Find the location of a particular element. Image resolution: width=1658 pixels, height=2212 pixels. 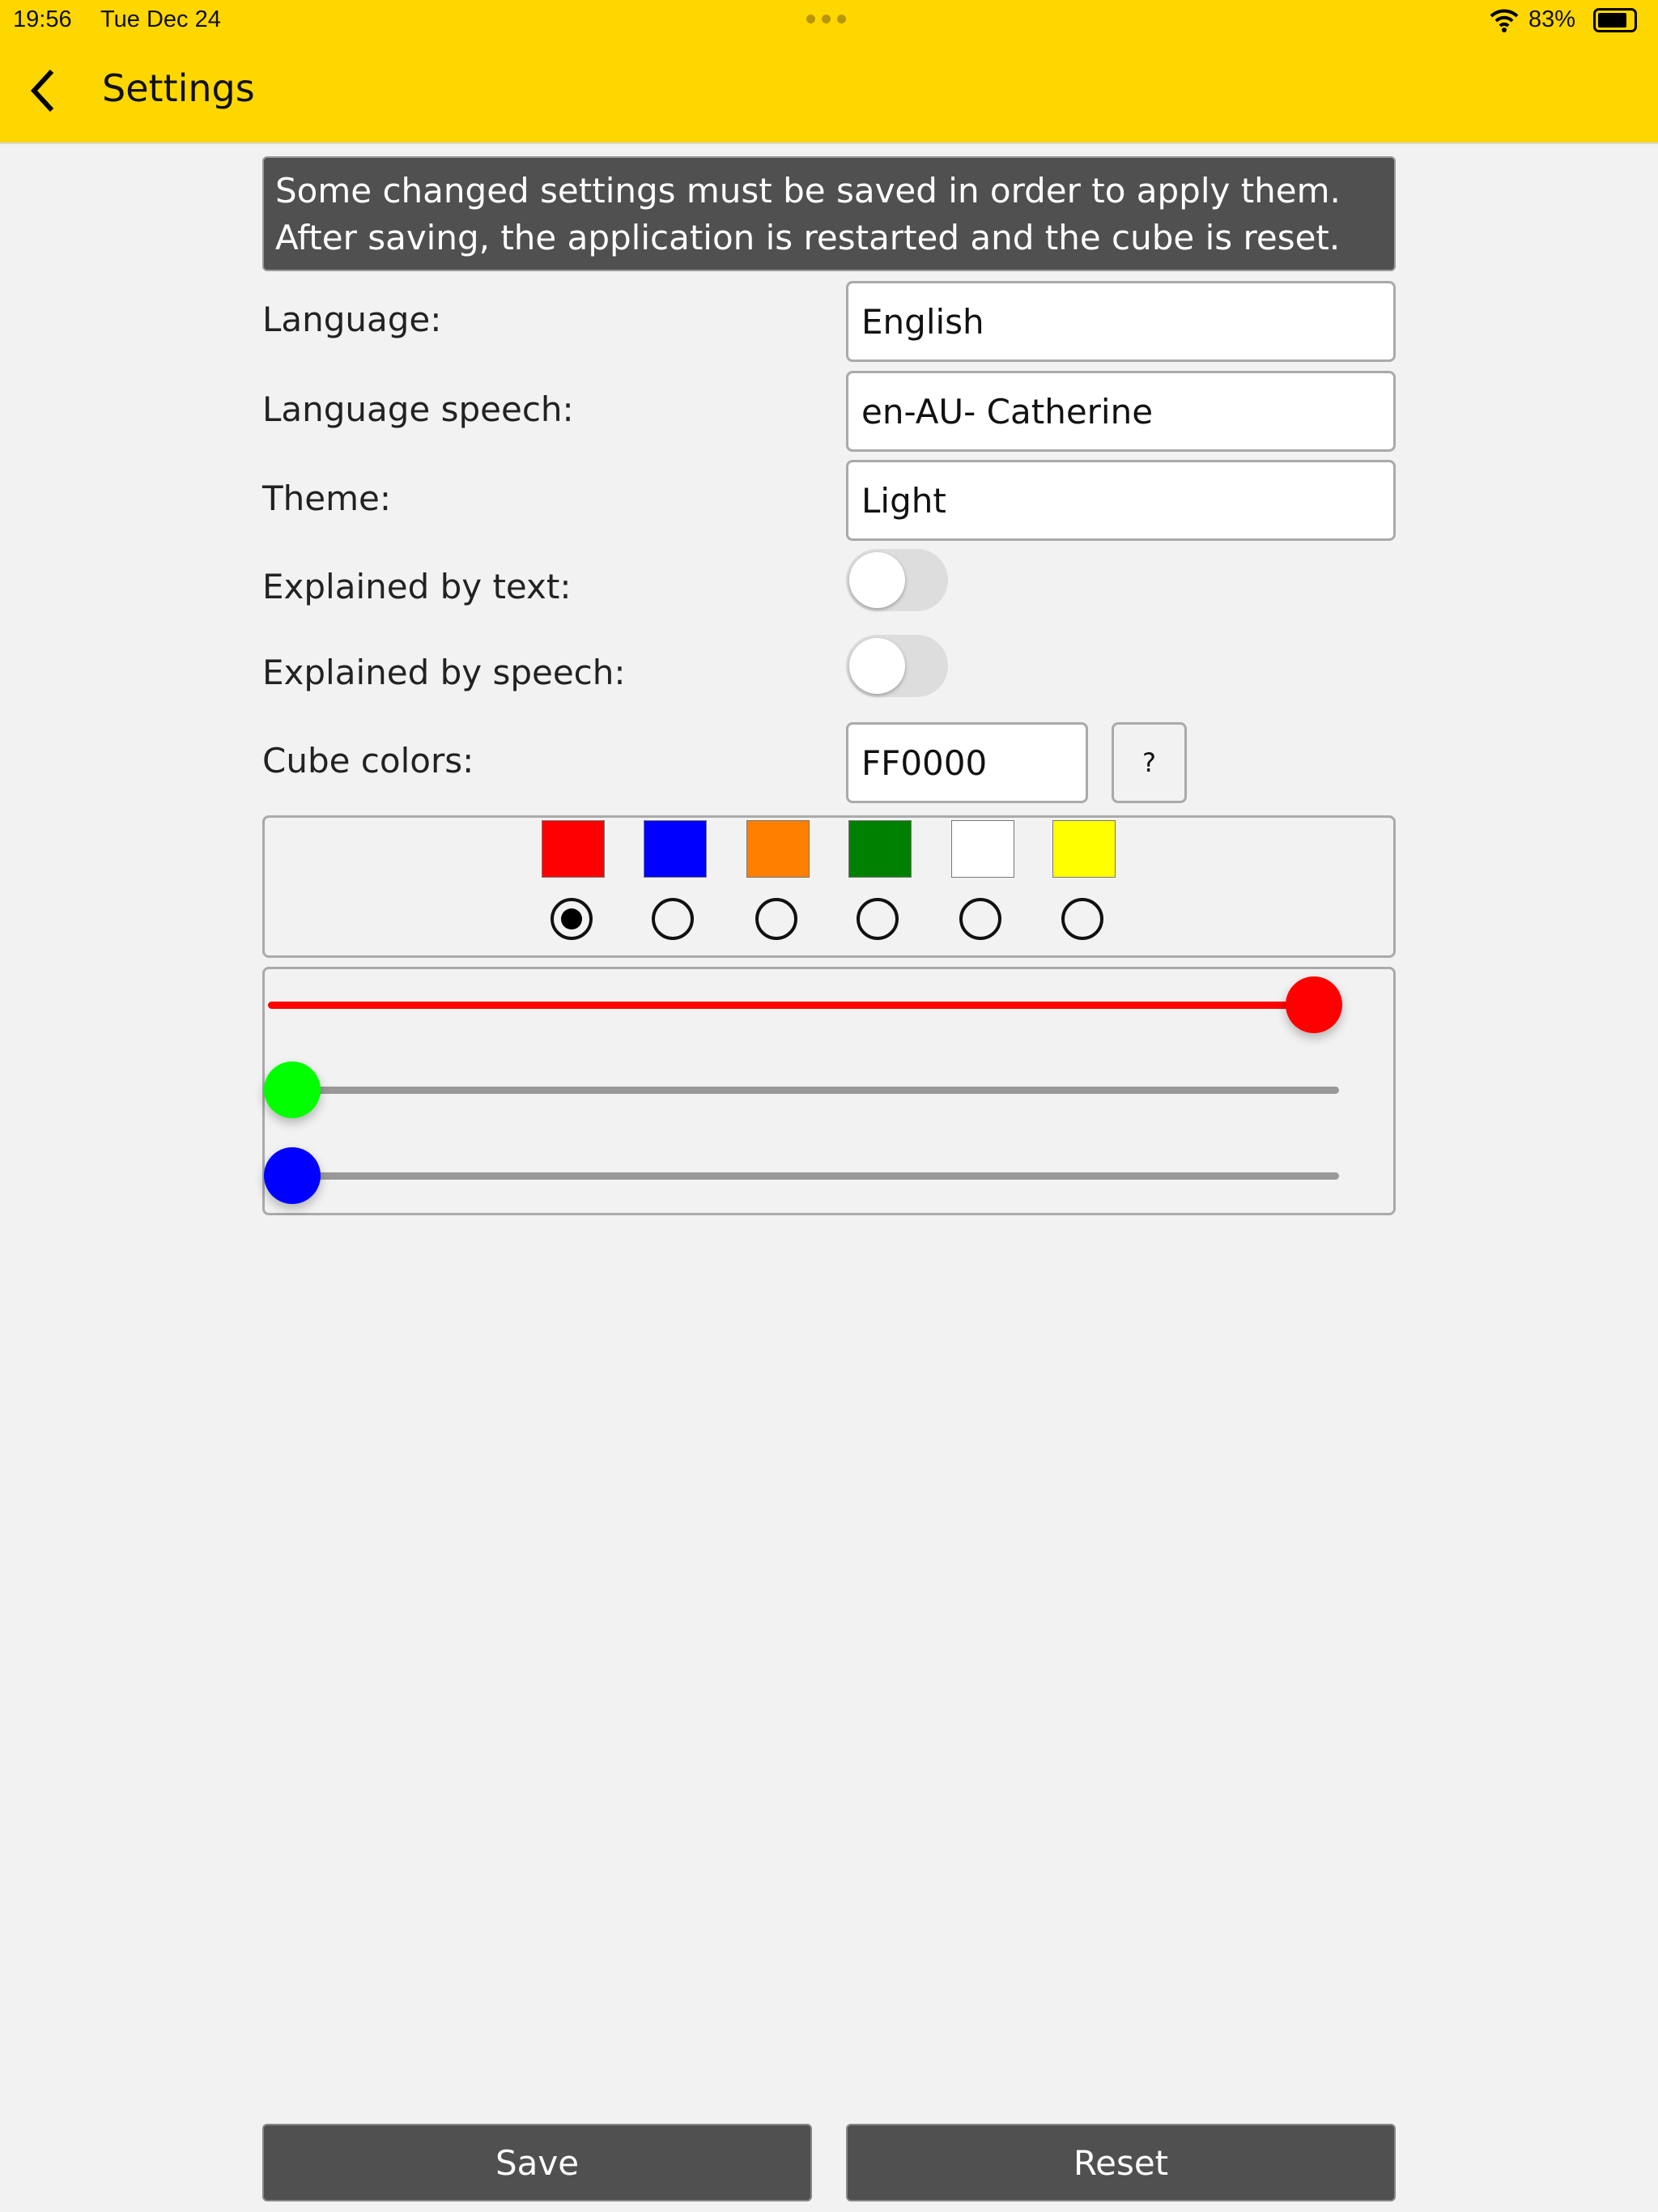

red-slider-track is located at coordinates (803, 1006).